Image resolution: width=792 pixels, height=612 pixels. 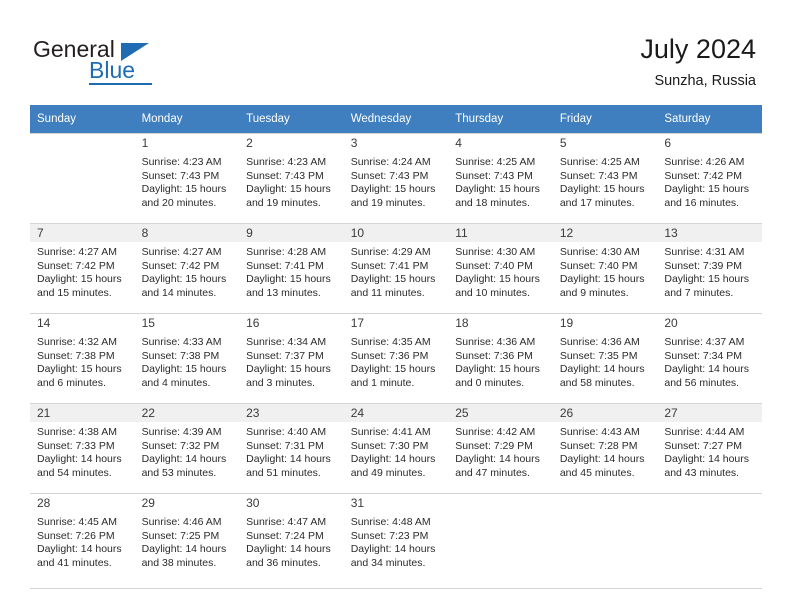 I want to click on day-number: 23, so click(x=291, y=413).